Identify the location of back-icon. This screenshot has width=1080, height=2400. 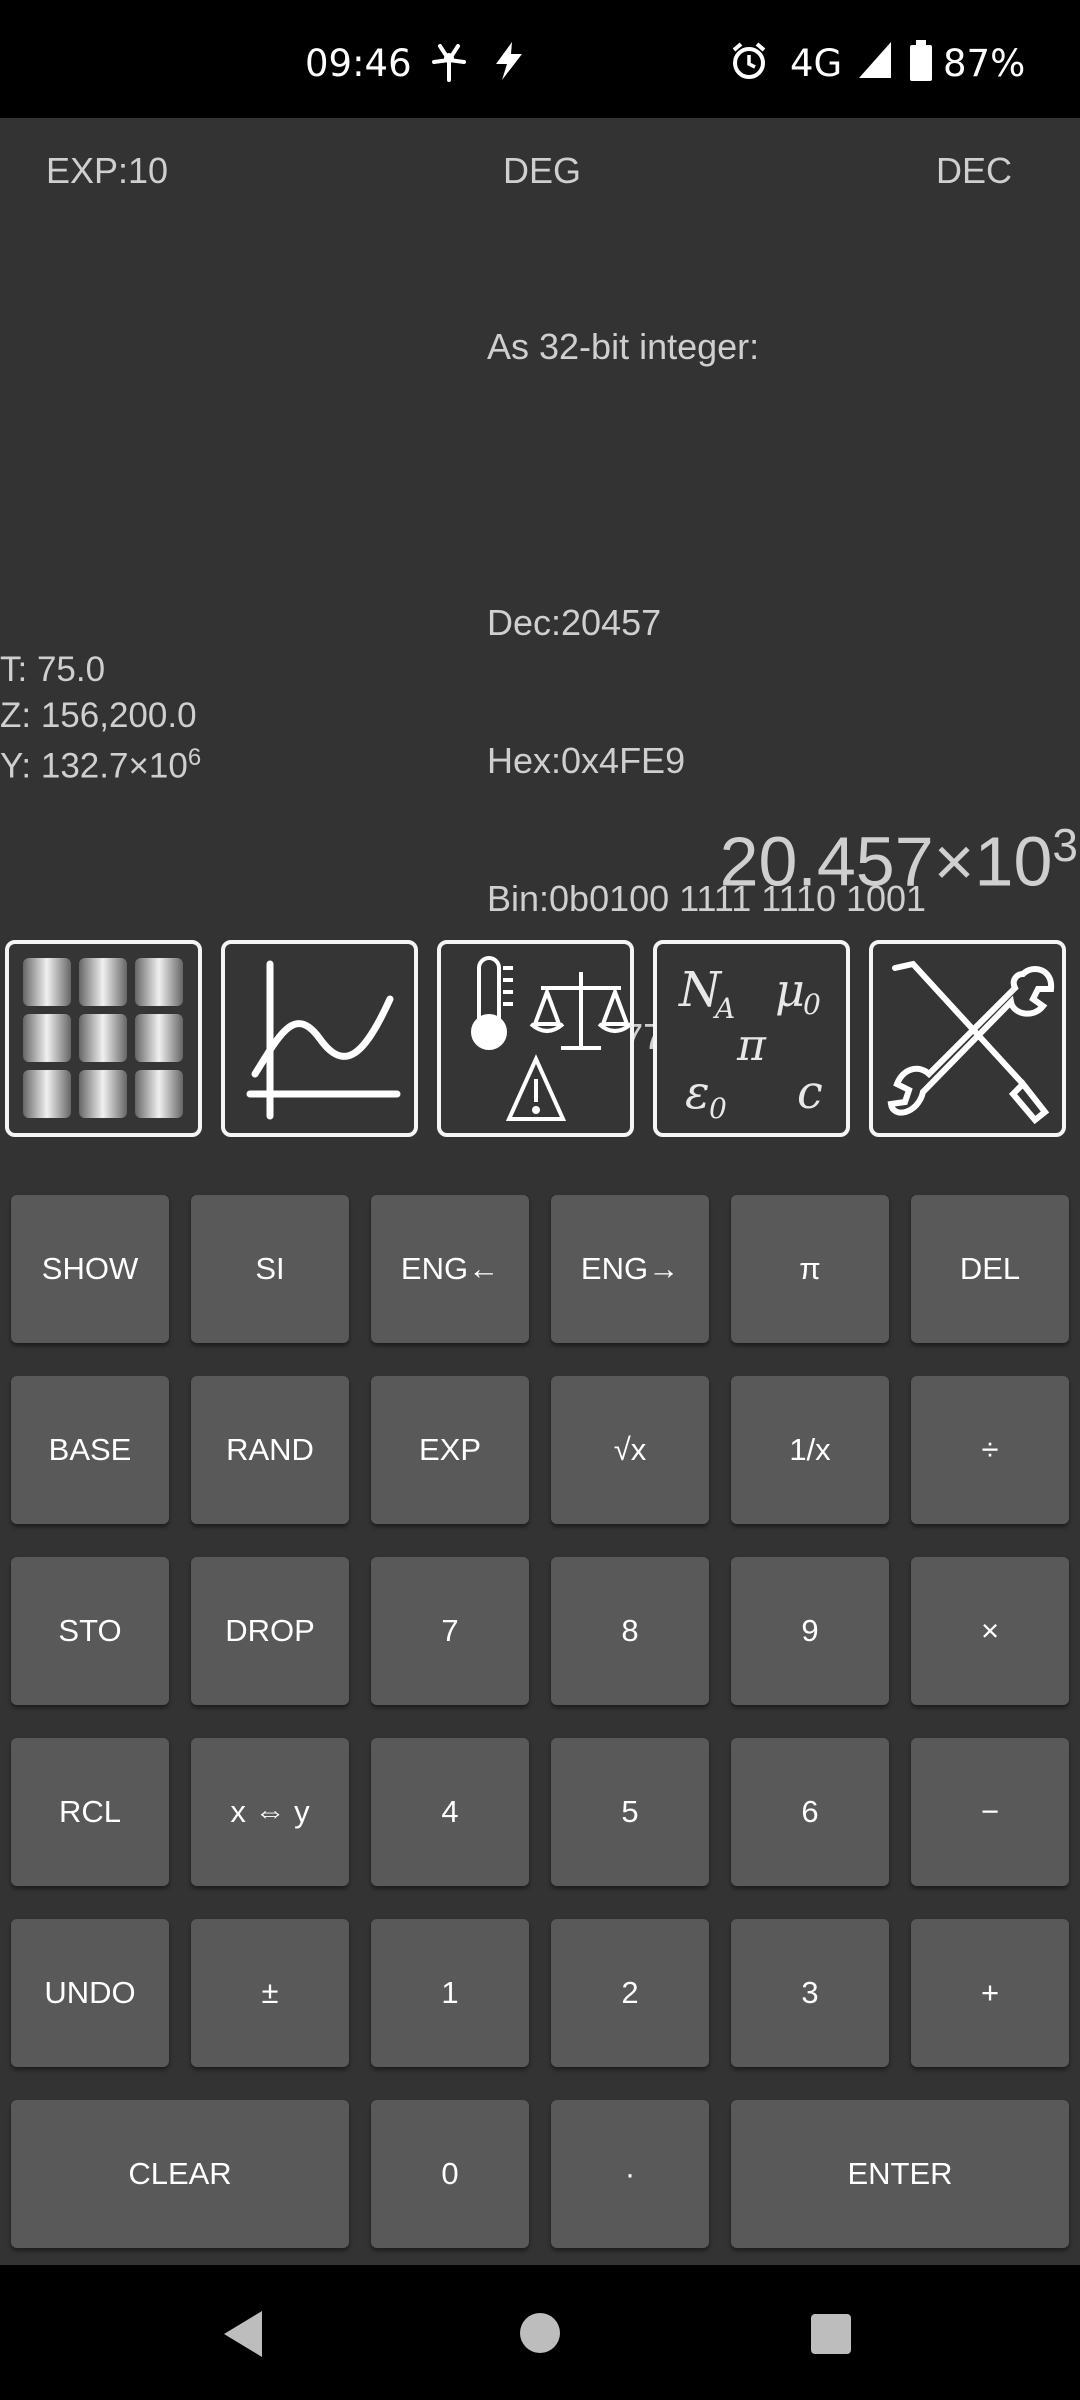
(244, 2336).